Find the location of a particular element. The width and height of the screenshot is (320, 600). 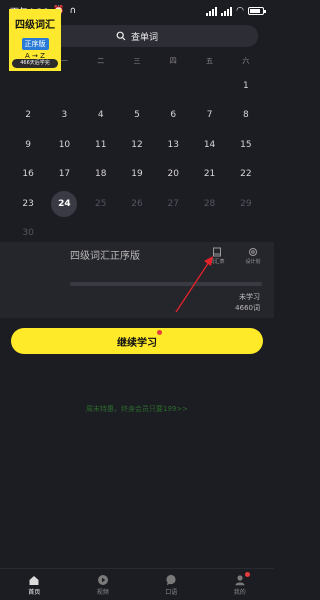

calendar-day: 2 is located at coordinates (28, 116).